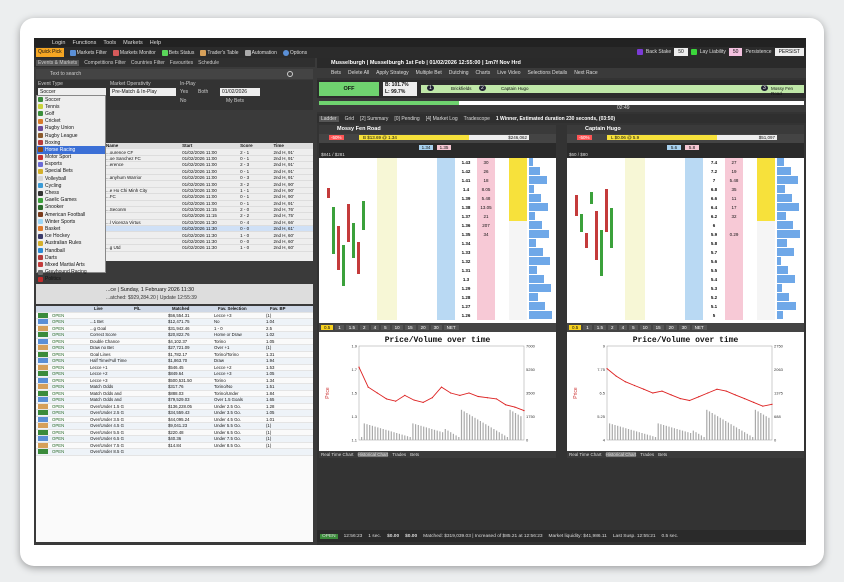 The image size is (844, 582). What do you see at coordinates (437, 306) in the screenshot?
I see `ladder-row: 1.27` at bounding box center [437, 306].